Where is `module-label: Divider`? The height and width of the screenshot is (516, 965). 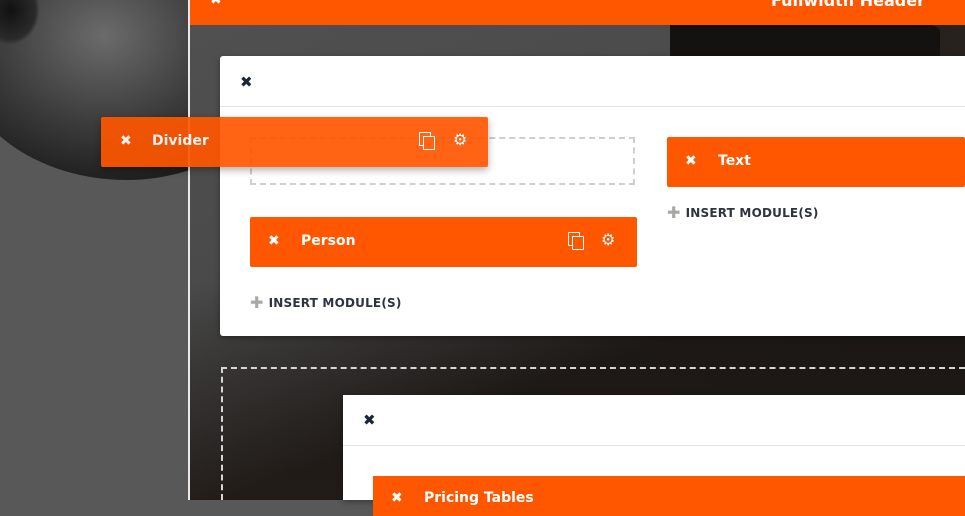 module-label: Divider is located at coordinates (180, 141).